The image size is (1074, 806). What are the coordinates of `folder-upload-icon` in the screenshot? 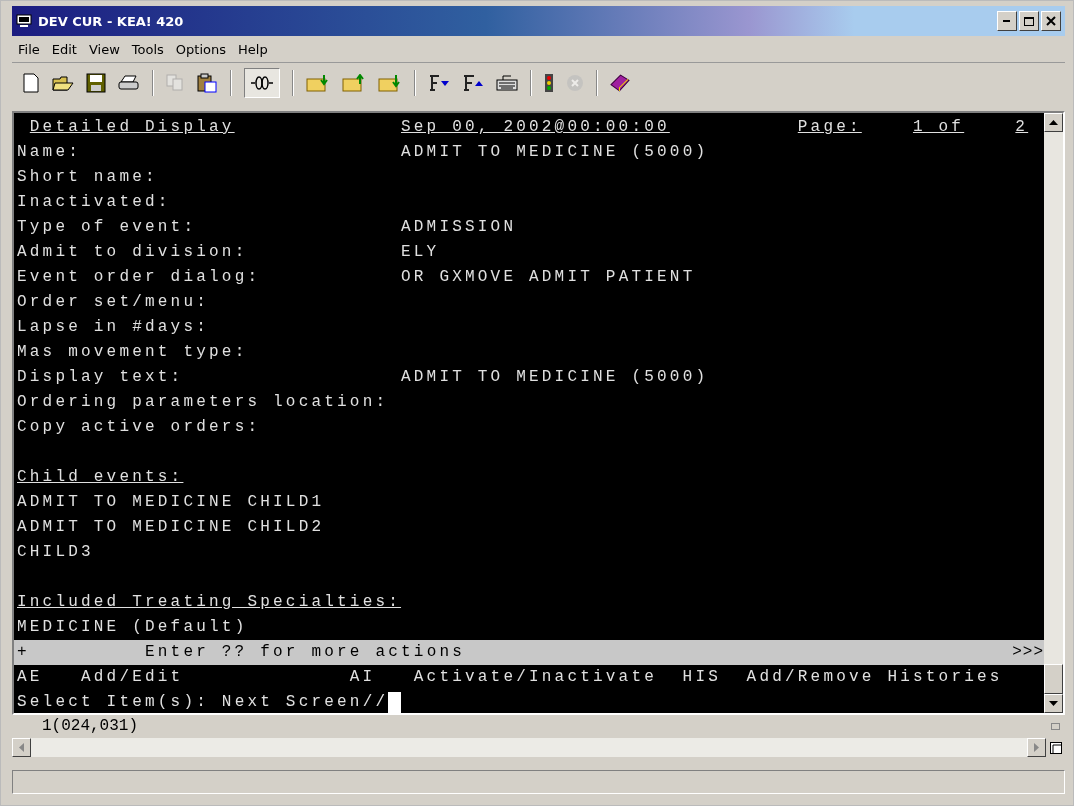 It's located at (354, 83).